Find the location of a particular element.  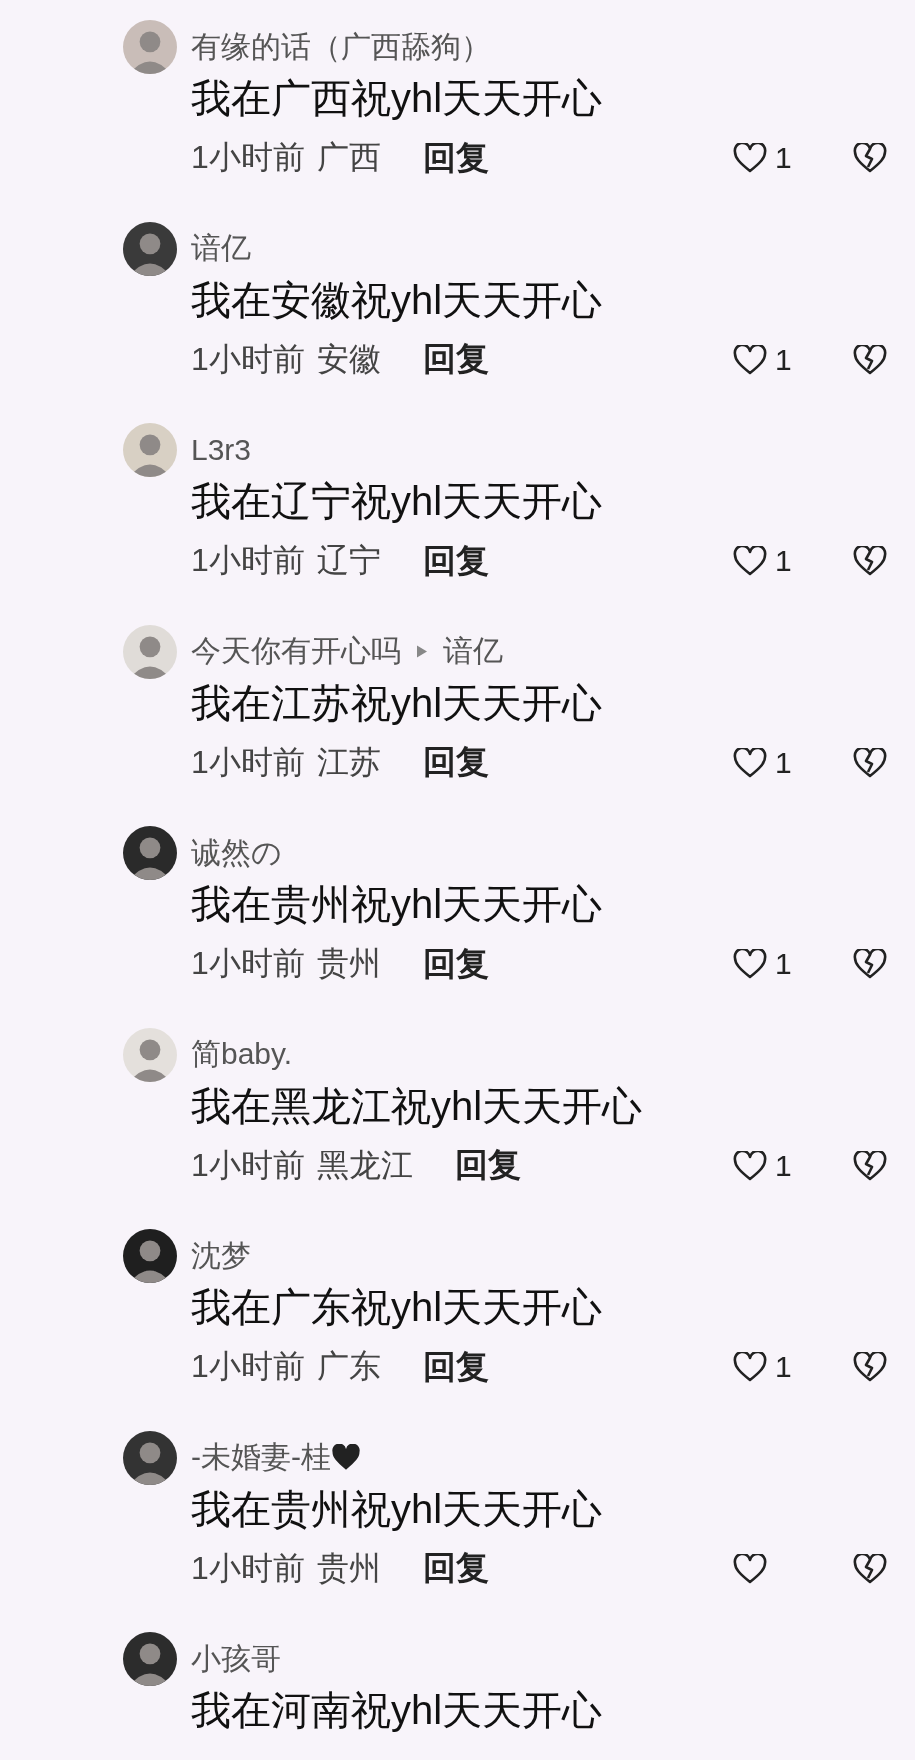

user-name: 小孩哥 is located at coordinates (236, 1659).